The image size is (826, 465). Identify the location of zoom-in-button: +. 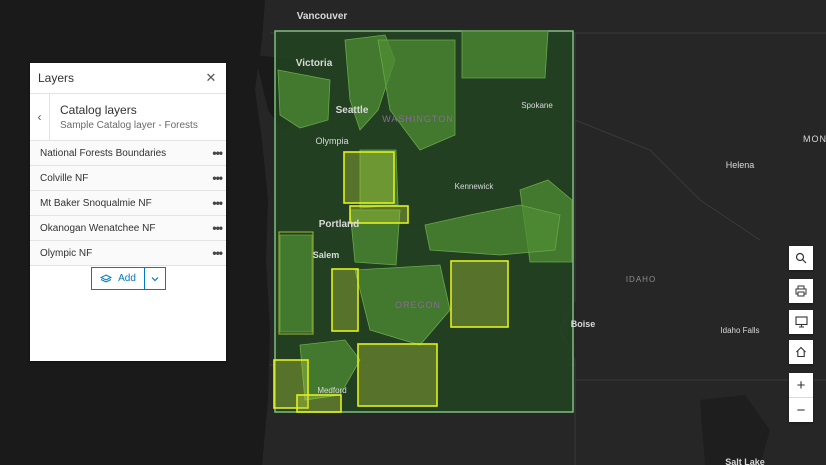
(801, 385).